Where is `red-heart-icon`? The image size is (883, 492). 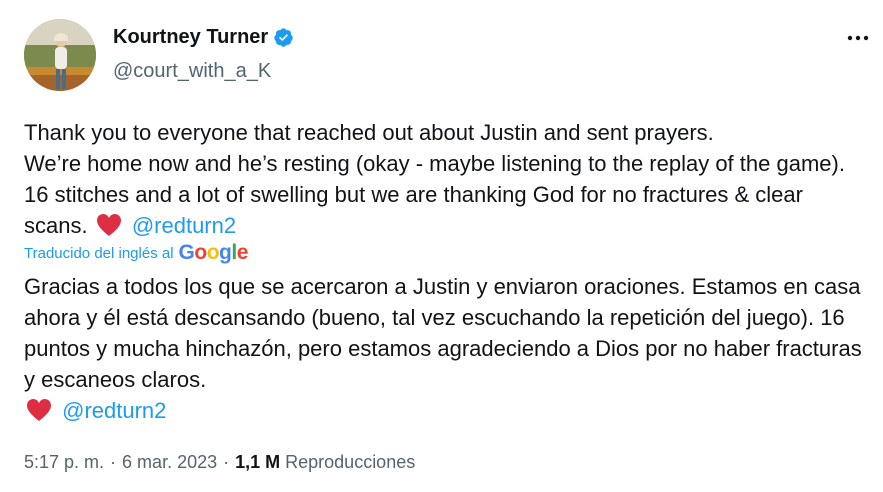
red-heart-icon is located at coordinates (39, 414).